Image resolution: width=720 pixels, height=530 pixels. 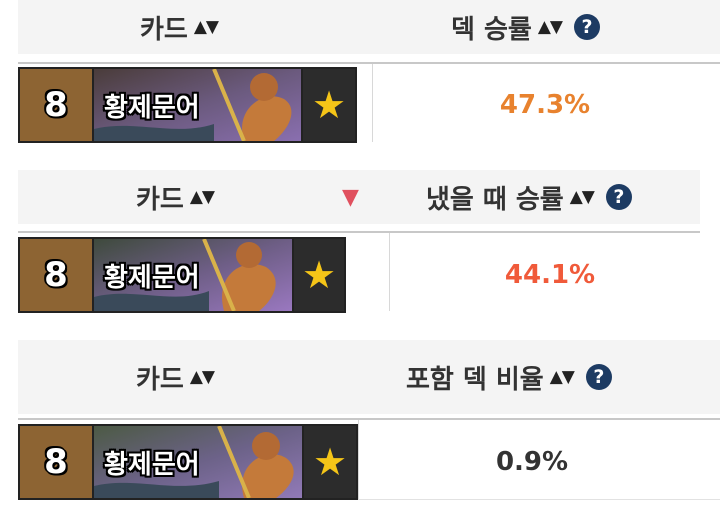 I want to click on played-winrate-value: 44.1%, so click(x=550, y=275).